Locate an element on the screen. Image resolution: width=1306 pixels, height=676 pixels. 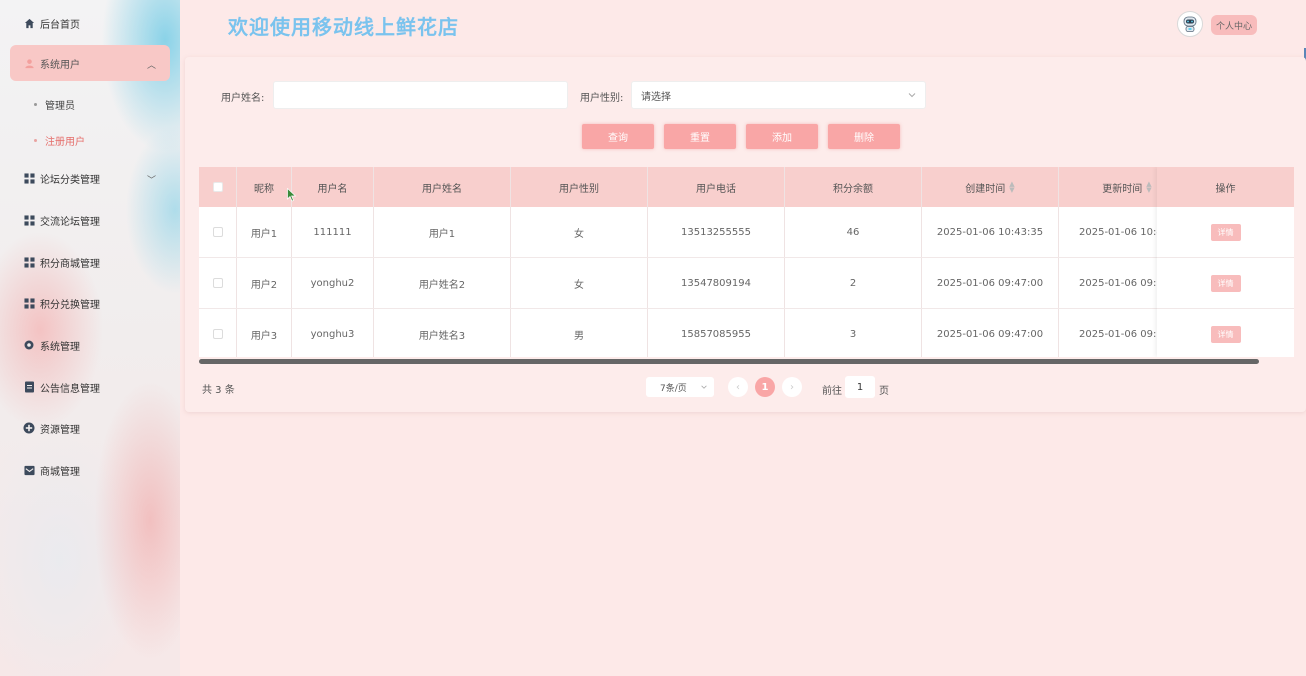
cell-username: 111111 is located at coordinates (333, 232).